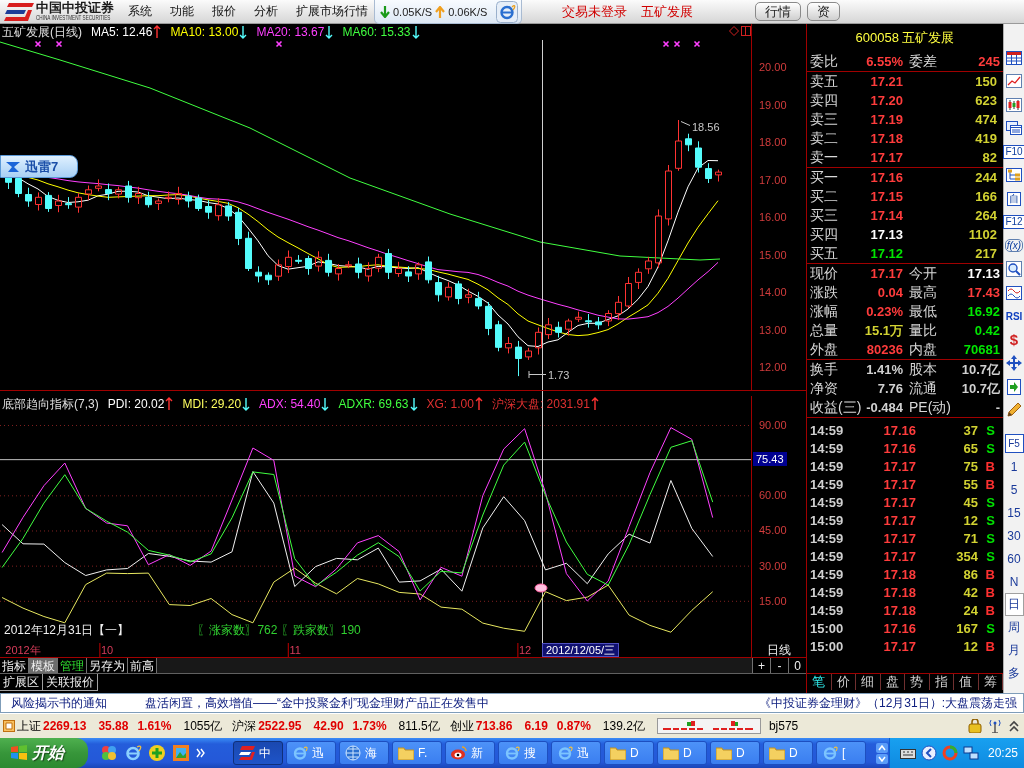  I want to click on indicator-value: PDI: 20.02, so click(136, 404).